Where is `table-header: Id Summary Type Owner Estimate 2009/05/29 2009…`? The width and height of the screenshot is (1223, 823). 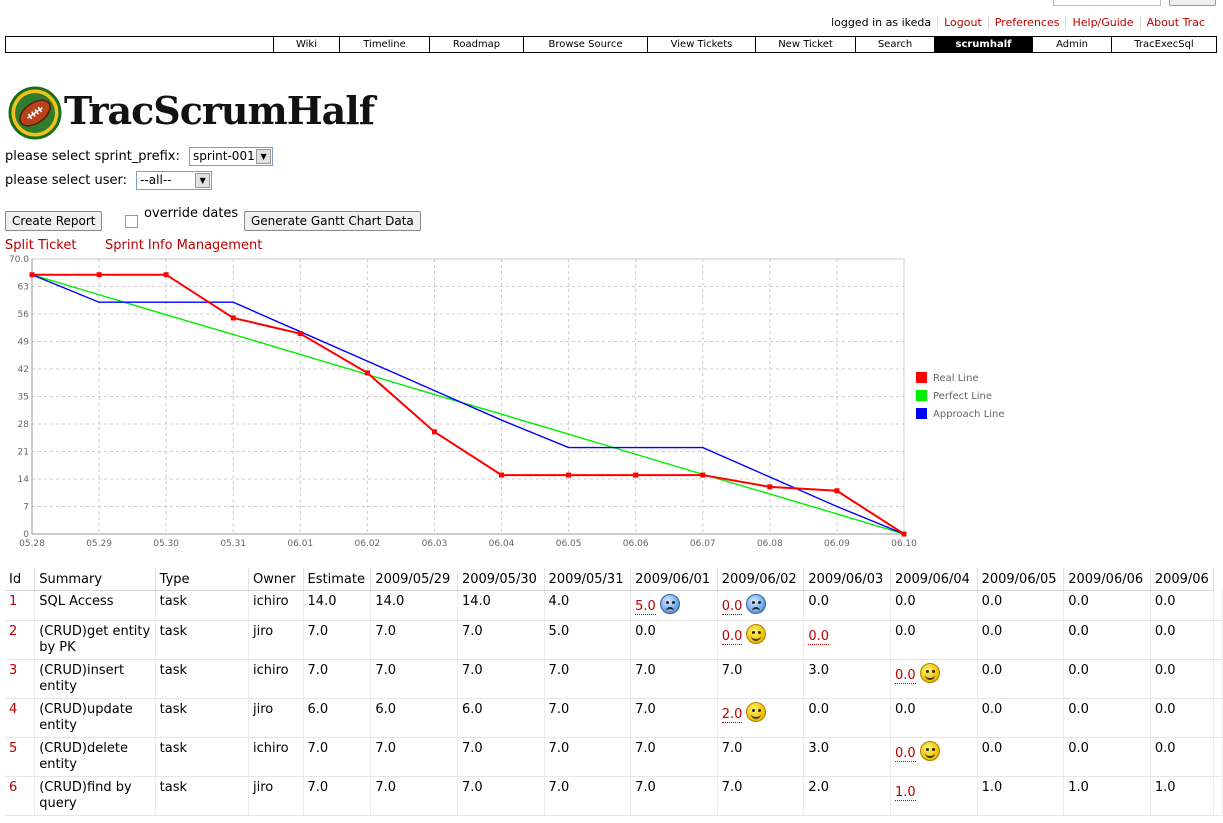
table-header: Id Summary Type Owner Estimate 2009/05/29 2009… is located at coordinates (614, 579).